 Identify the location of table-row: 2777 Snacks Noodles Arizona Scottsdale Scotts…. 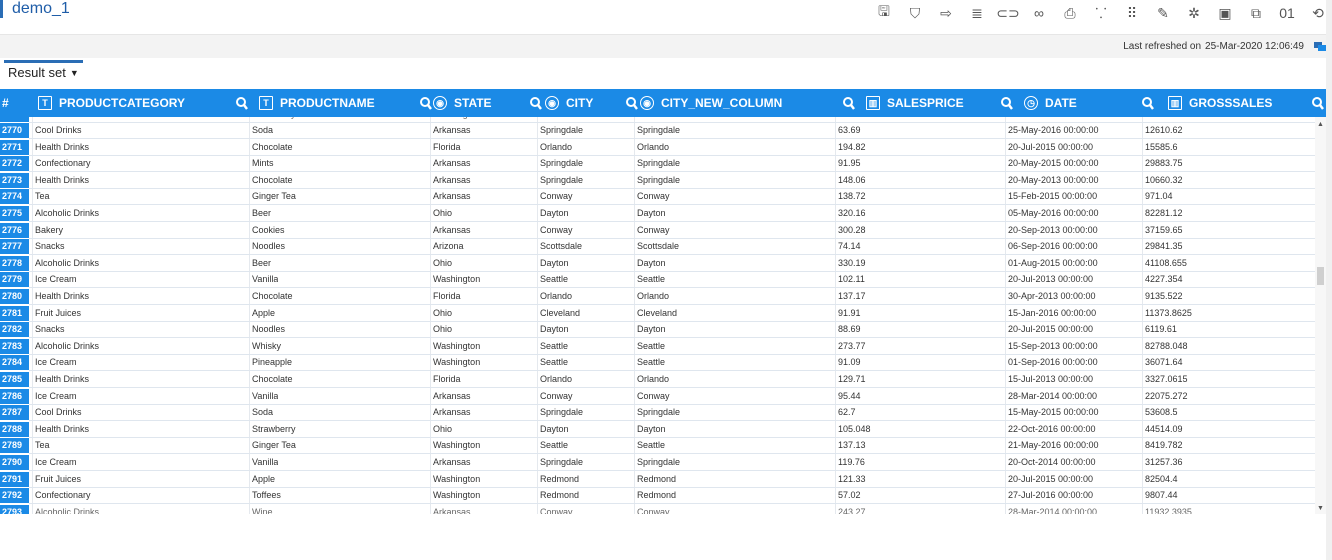
(657, 247).